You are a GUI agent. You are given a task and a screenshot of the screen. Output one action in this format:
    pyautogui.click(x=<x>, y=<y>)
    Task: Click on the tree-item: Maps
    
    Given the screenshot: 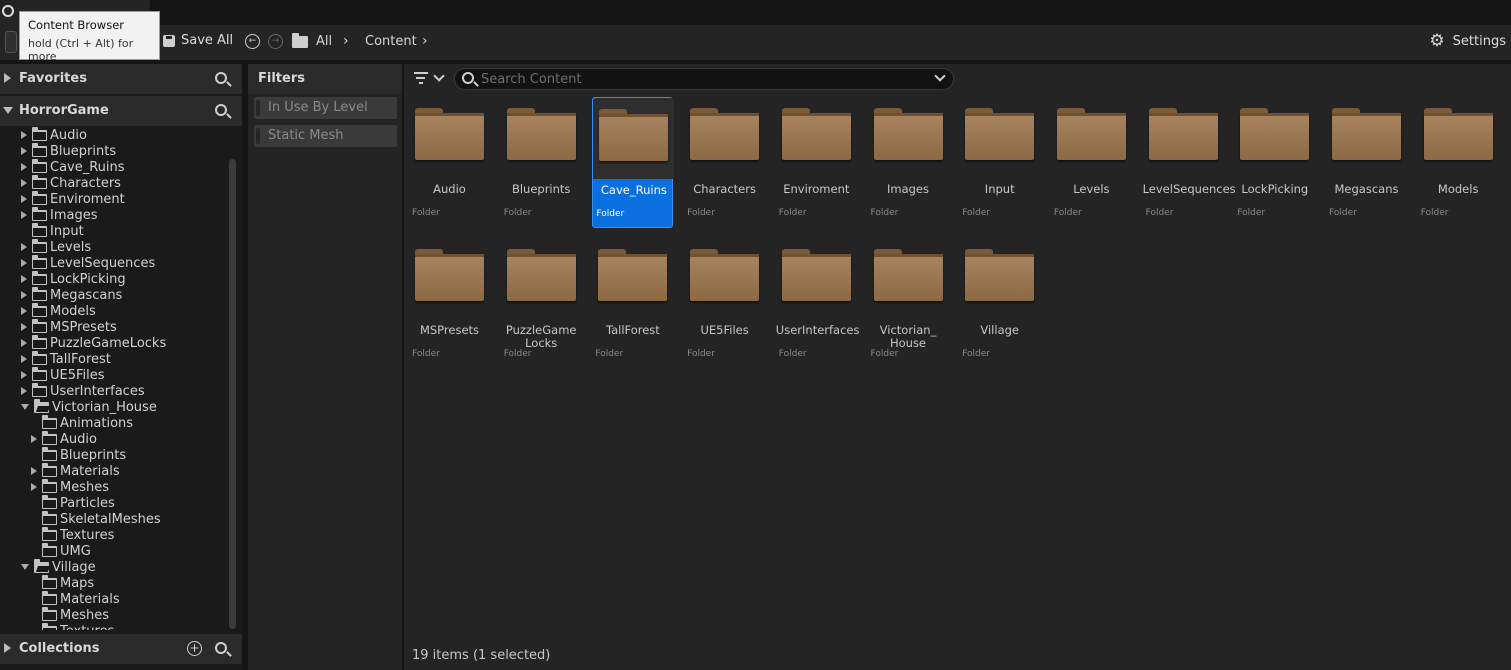 What is the action you would take?
    pyautogui.click(x=62, y=582)
    